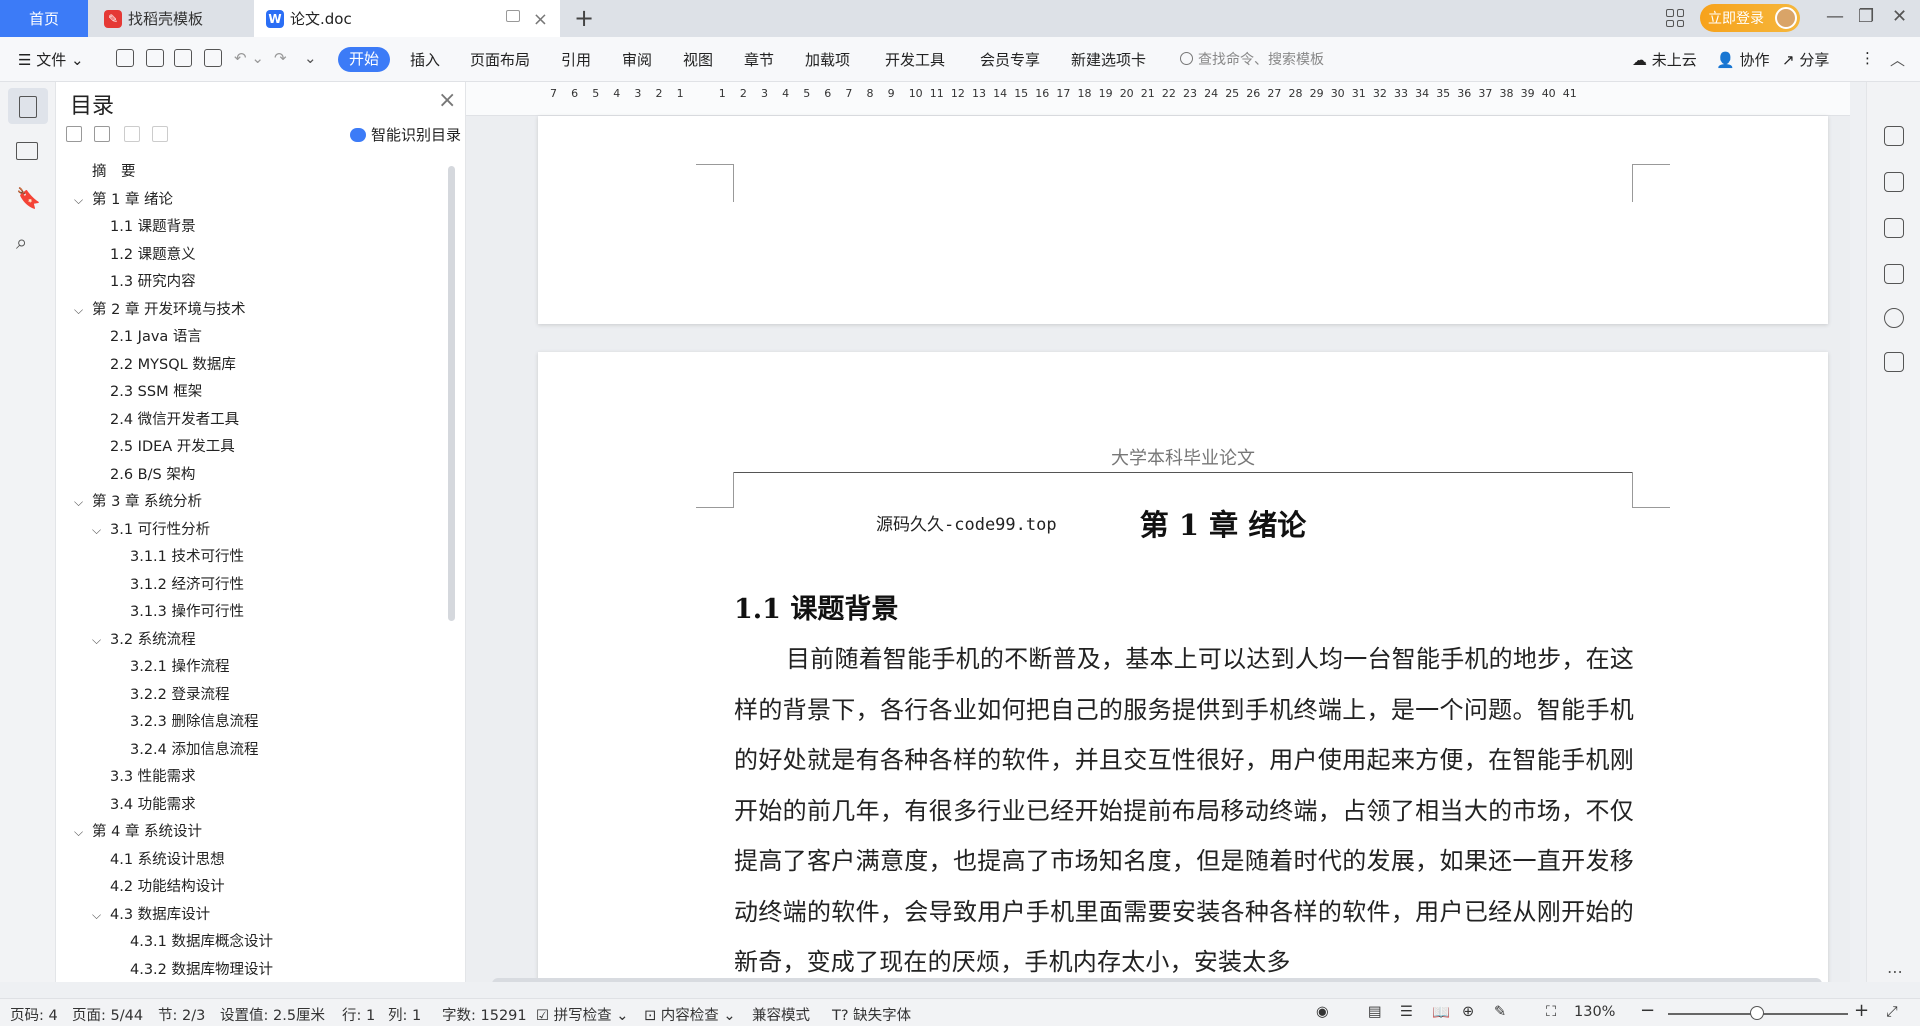 The height and width of the screenshot is (1026, 1920). Describe the element at coordinates (102, 134) in the screenshot. I see `expand-all-icon` at that location.